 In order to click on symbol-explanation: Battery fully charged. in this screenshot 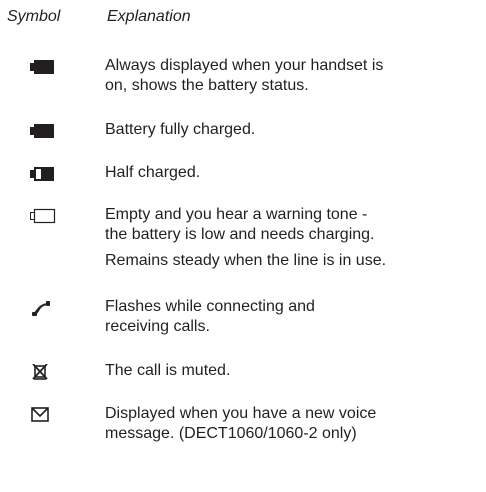, I will do `click(292, 130)`.